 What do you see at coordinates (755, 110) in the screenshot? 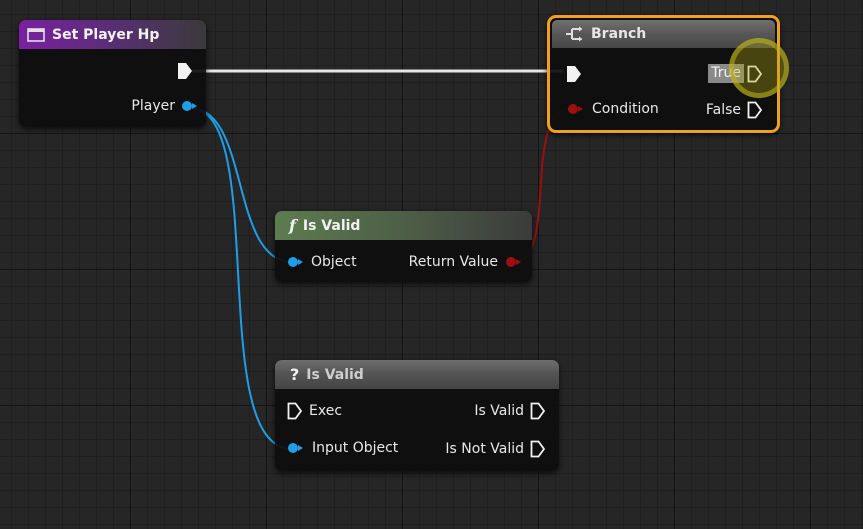
I see `false-exec-pin` at bounding box center [755, 110].